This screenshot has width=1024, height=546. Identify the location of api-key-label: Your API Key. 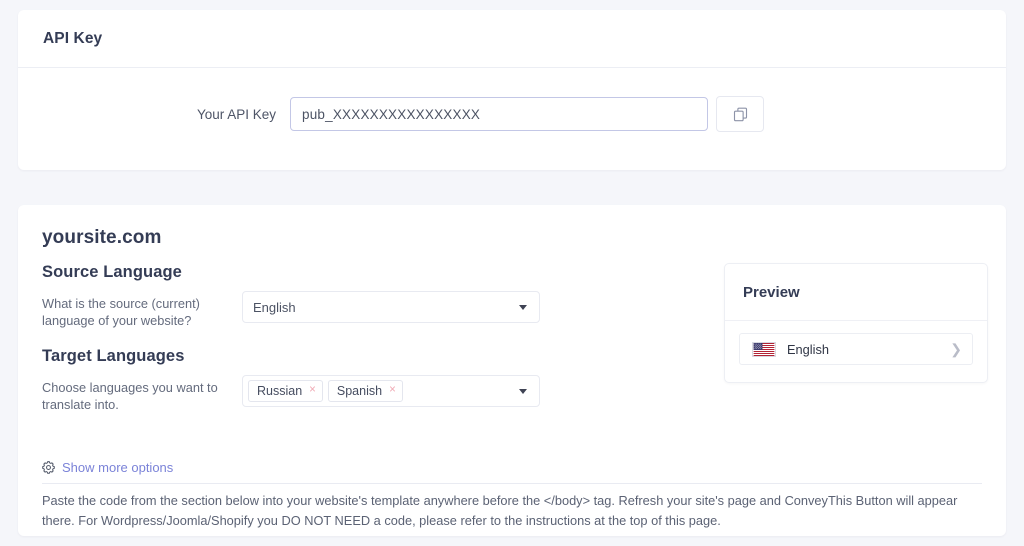
(236, 114).